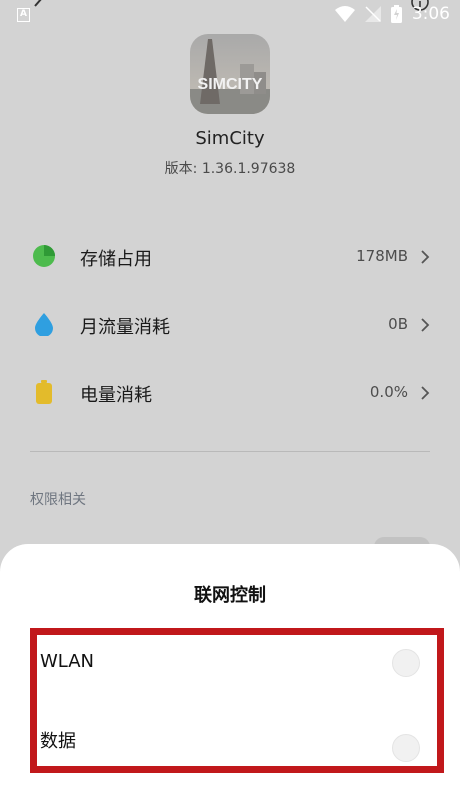 This screenshot has height=789, width=460. What do you see at coordinates (344, 14) in the screenshot?
I see `wifi-icon` at bounding box center [344, 14].